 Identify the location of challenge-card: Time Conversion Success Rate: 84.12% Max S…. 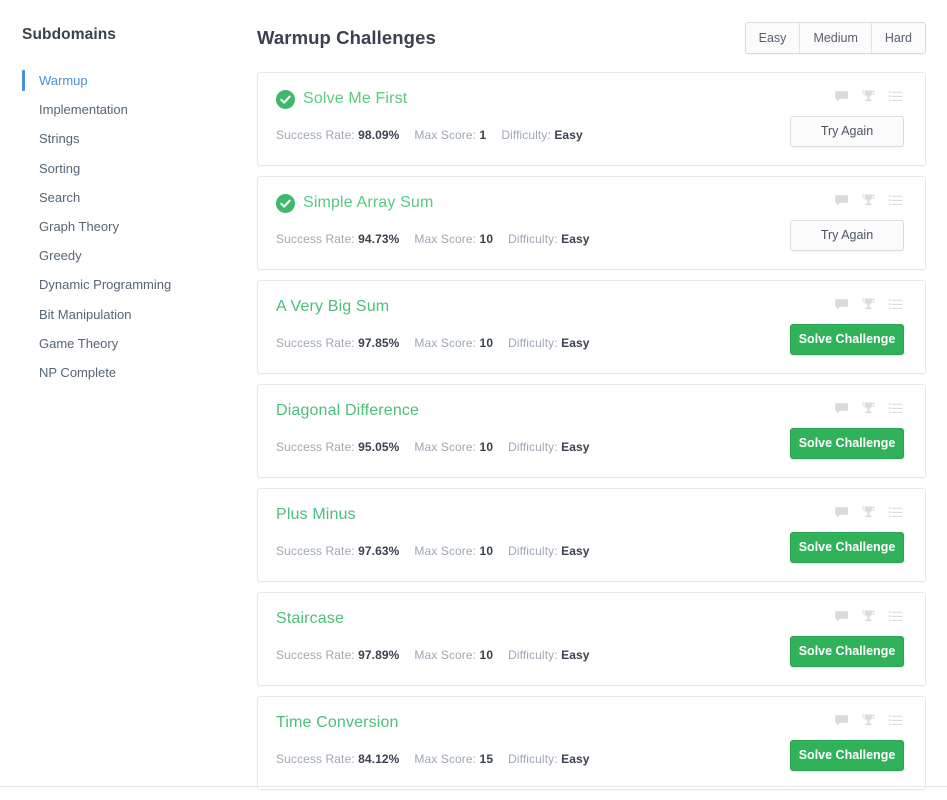
(591, 743).